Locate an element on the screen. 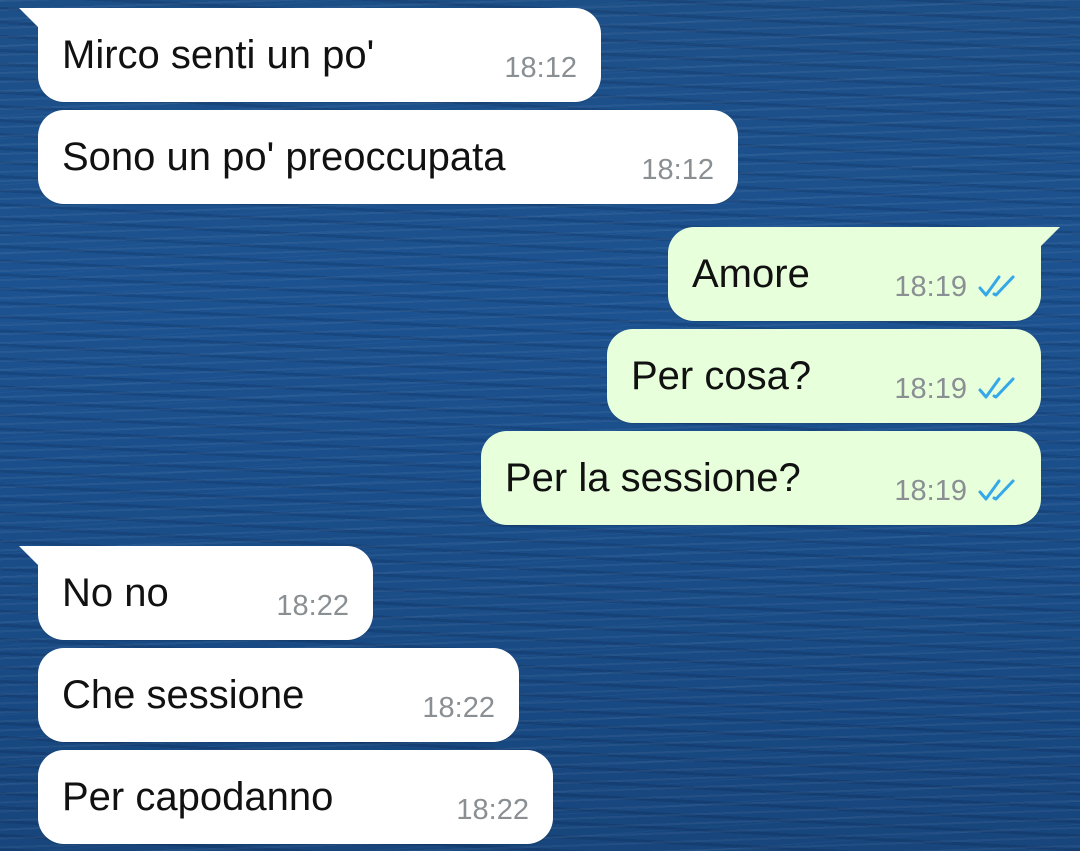  incoming-message-bubble: Sono un po' preoccupata 18:12 is located at coordinates (388, 157).